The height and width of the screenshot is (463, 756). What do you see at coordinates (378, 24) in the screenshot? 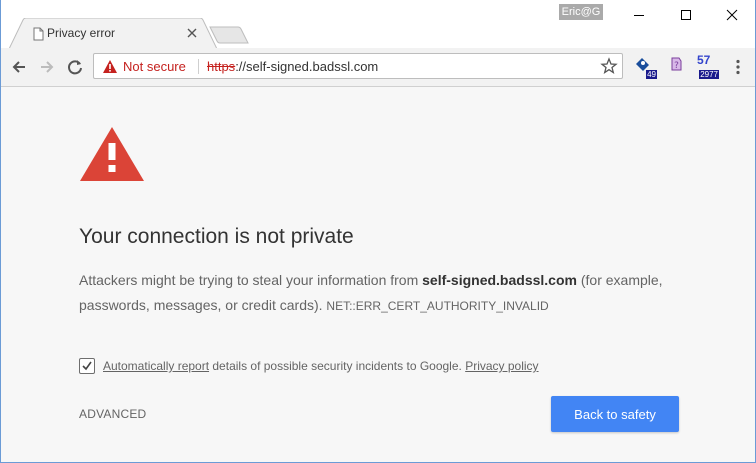
I see `title-bar: Privacy error Eric@G` at bounding box center [378, 24].